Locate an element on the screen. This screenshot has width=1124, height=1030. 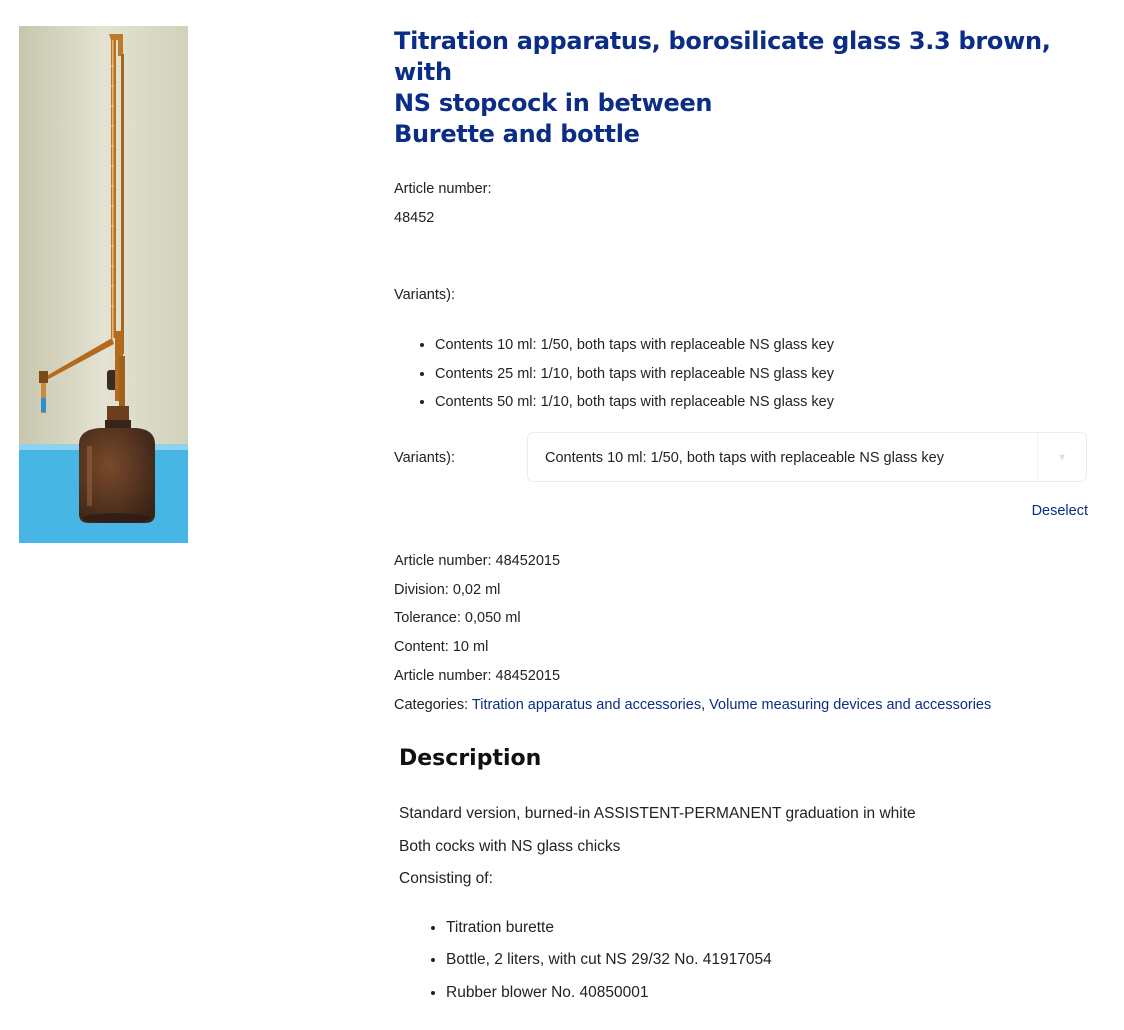
article-number-label: Article number: is located at coordinates (443, 189).